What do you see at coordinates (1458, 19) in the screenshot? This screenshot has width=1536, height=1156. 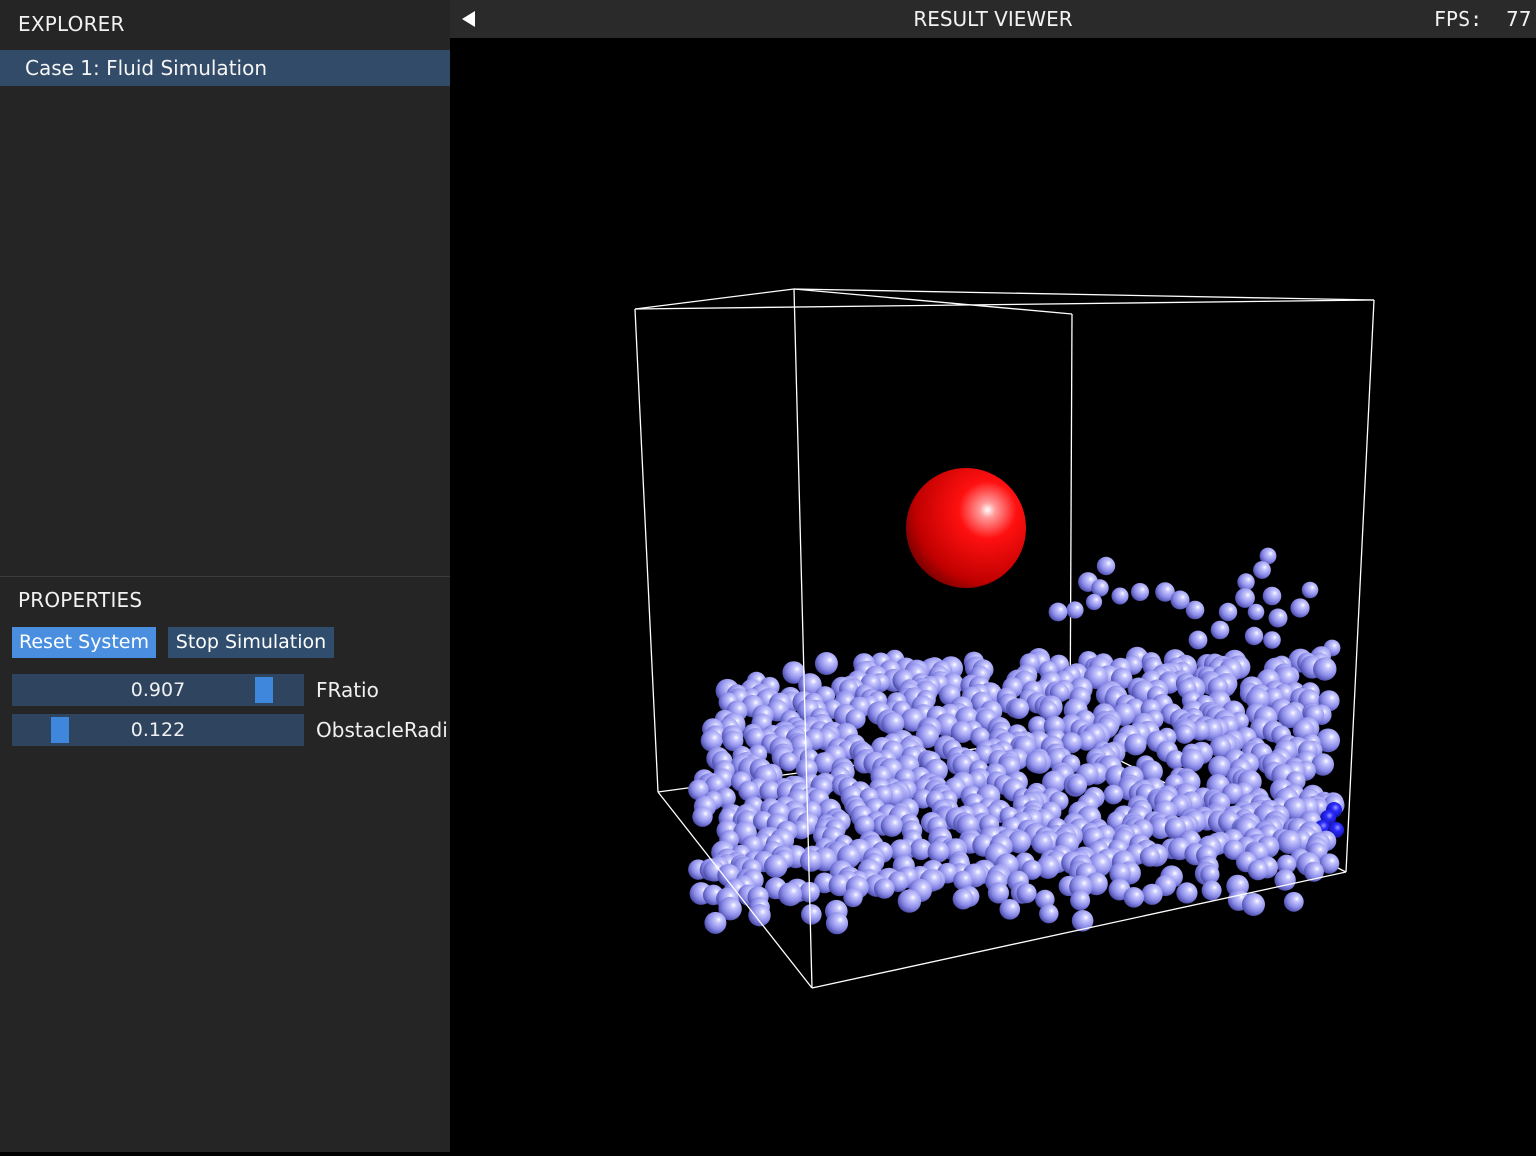 I see `fps-label: FPS:` at bounding box center [1458, 19].